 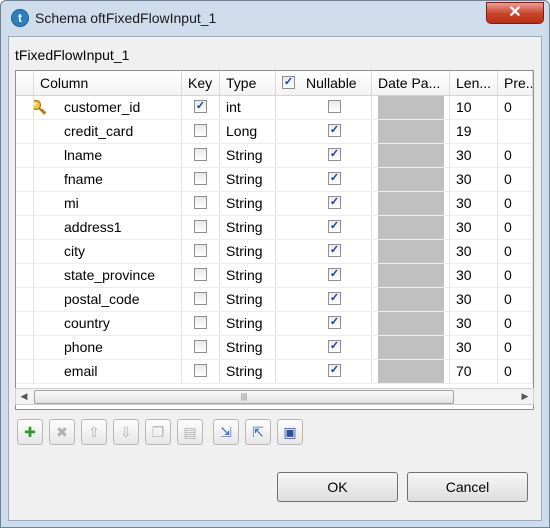 What do you see at coordinates (248, 107) in the screenshot?
I see `type-cell: int` at bounding box center [248, 107].